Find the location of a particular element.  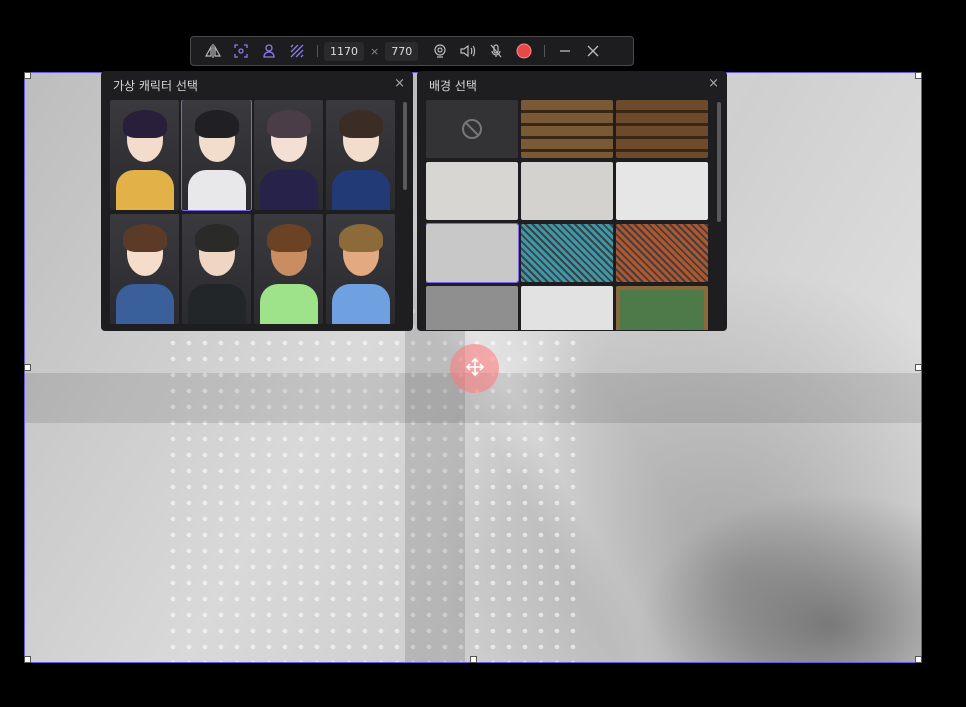

resize-handle-bottom-right is located at coordinates (918, 659).